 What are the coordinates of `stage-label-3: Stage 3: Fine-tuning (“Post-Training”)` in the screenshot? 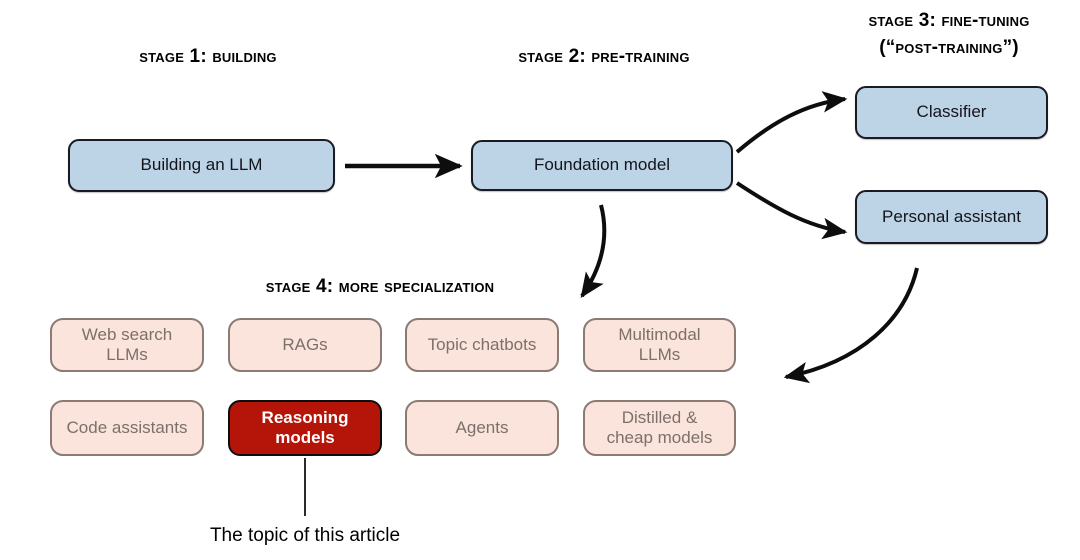 It's located at (949, 34).